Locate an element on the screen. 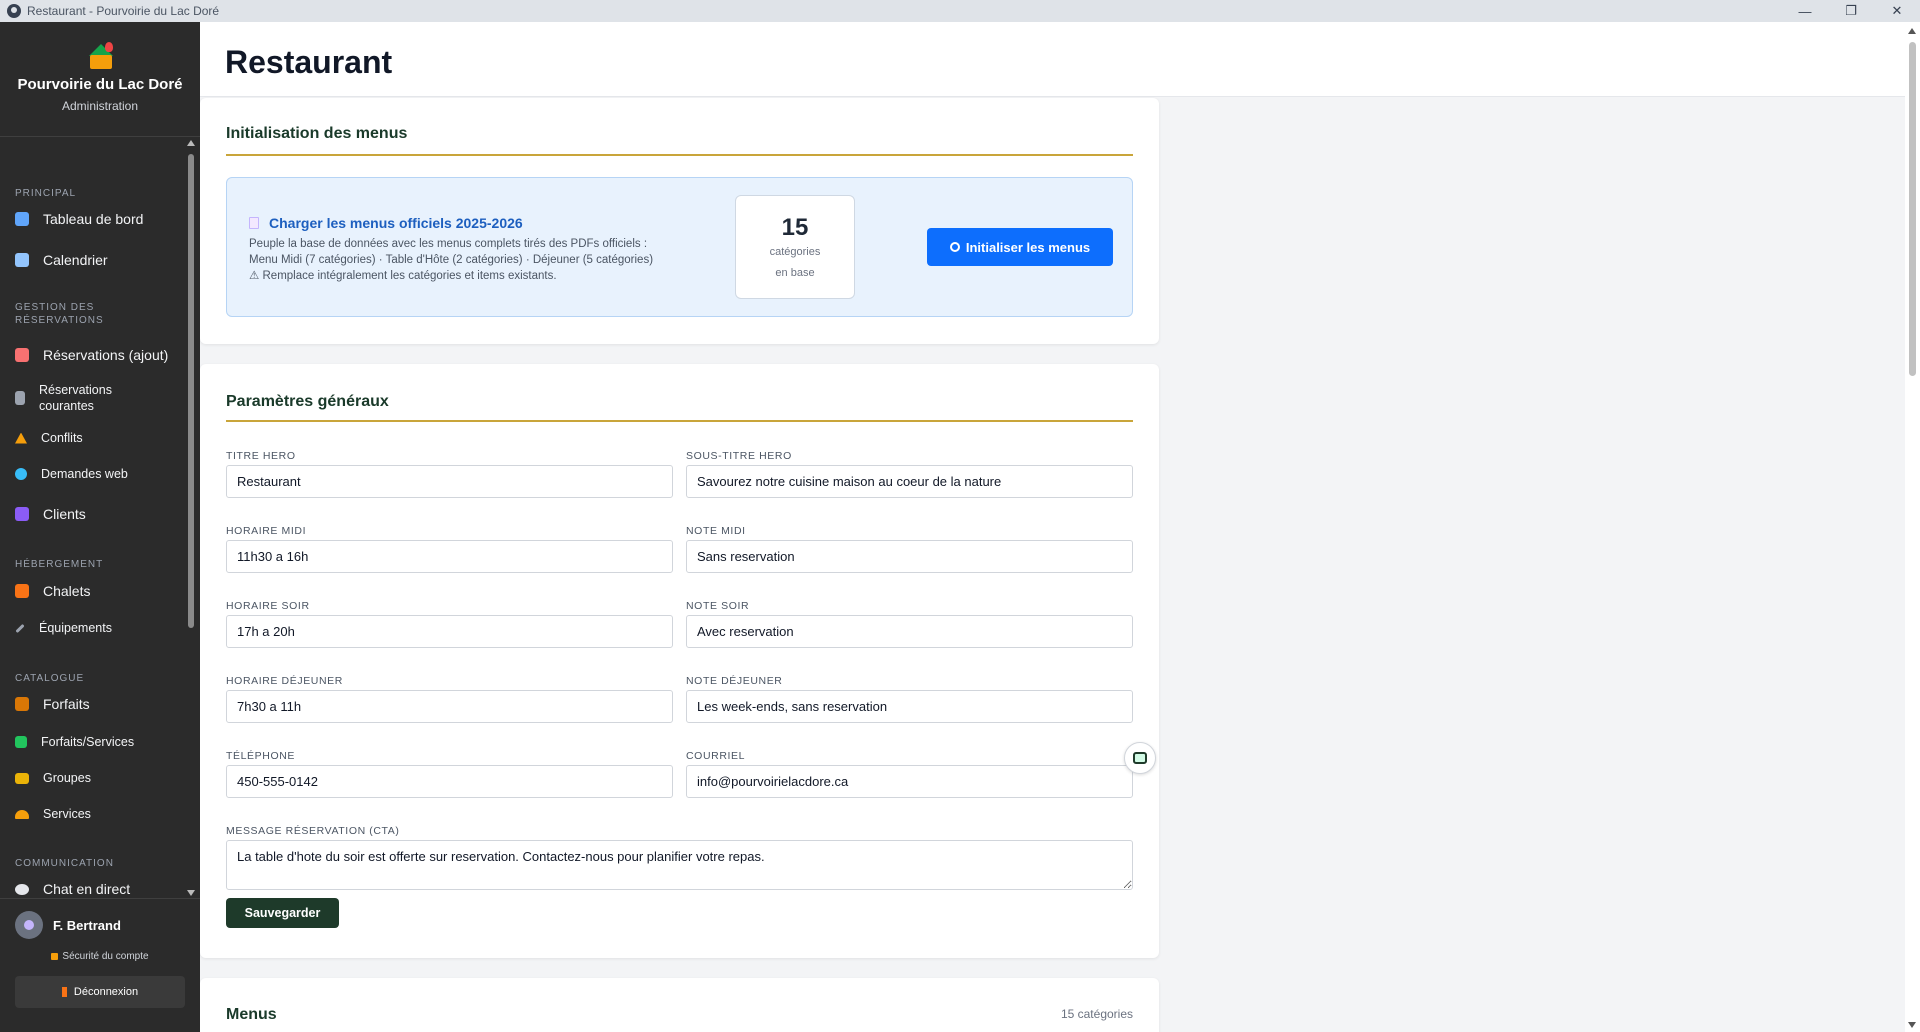  wrench-icon is located at coordinates (20, 628).